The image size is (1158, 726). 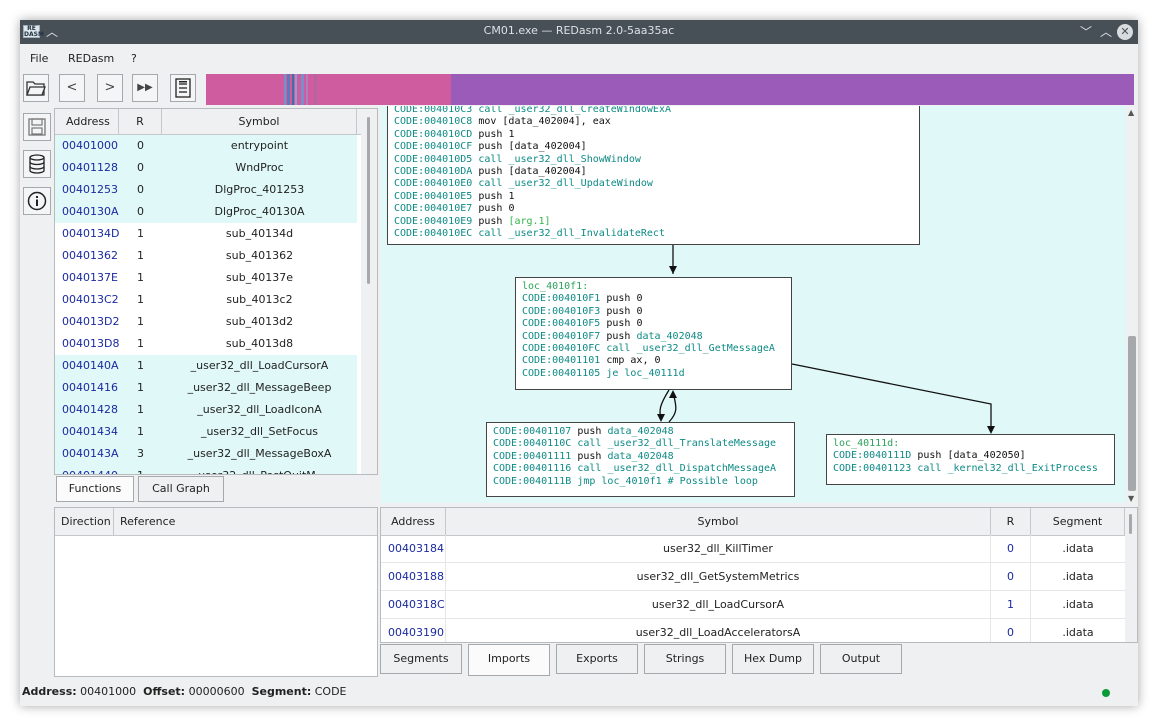 I want to click on table-row: 00401416 1 _user32_dll_MessageBeep, so click(x=206, y=388).